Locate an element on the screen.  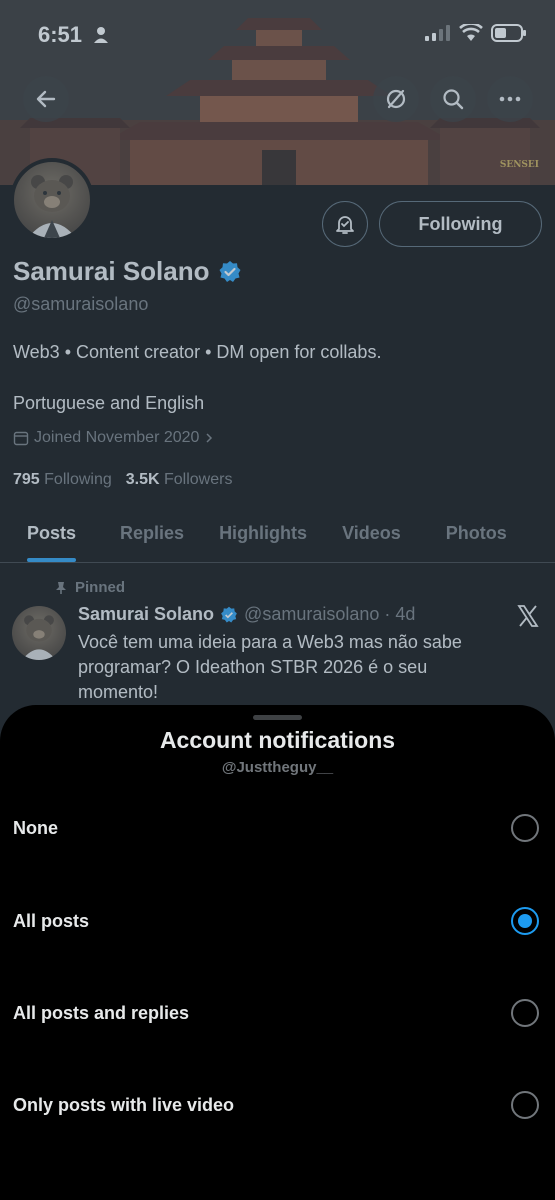
profile-stats: 795 Following 3.5K Followers is located at coordinates (122, 480).